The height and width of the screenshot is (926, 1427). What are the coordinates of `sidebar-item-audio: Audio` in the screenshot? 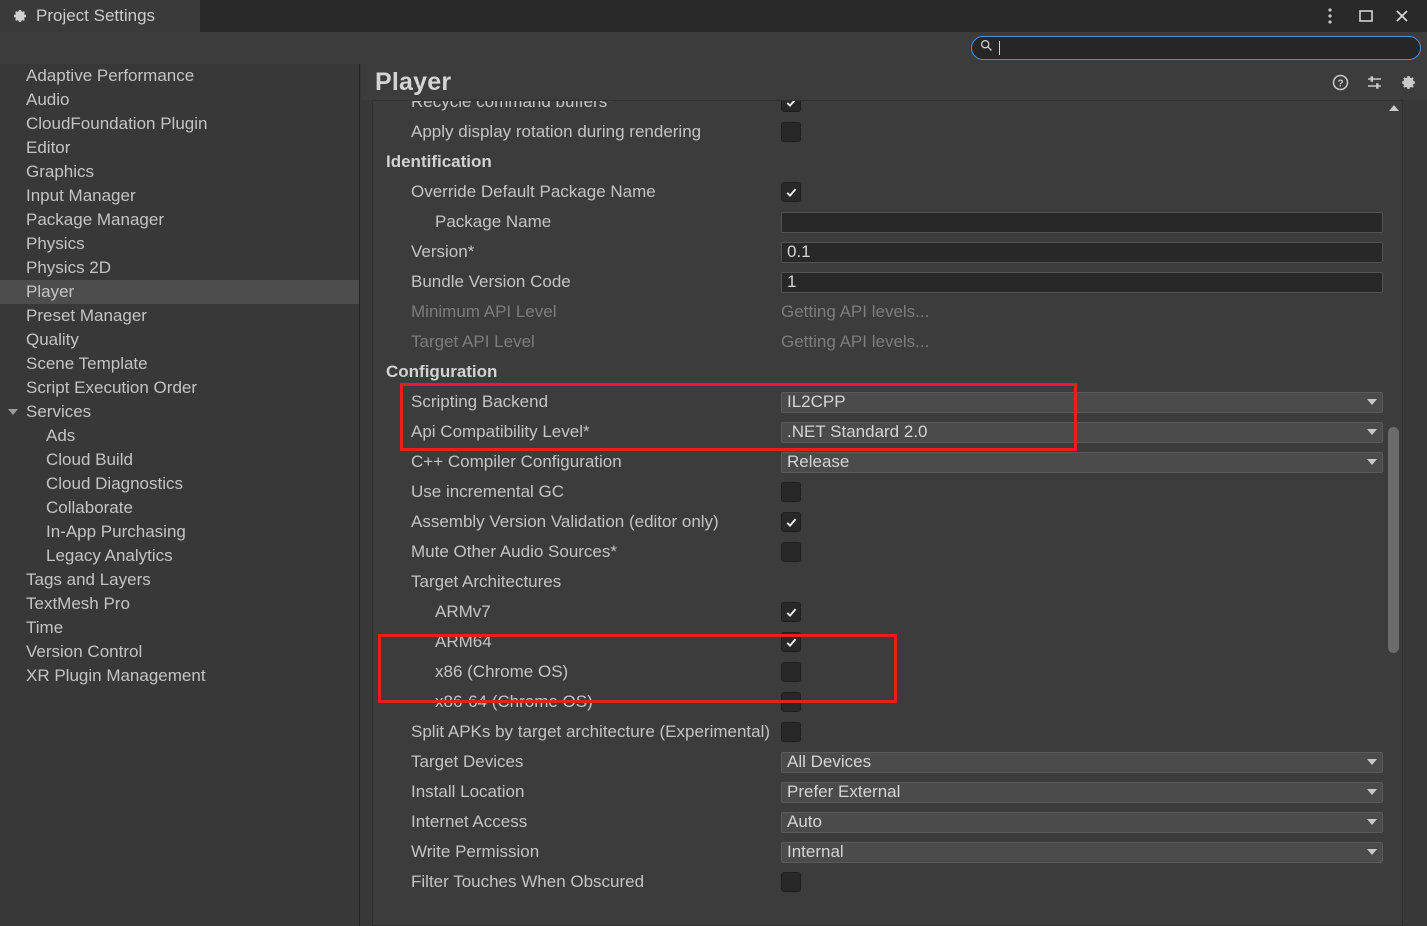 It's located at (179, 100).